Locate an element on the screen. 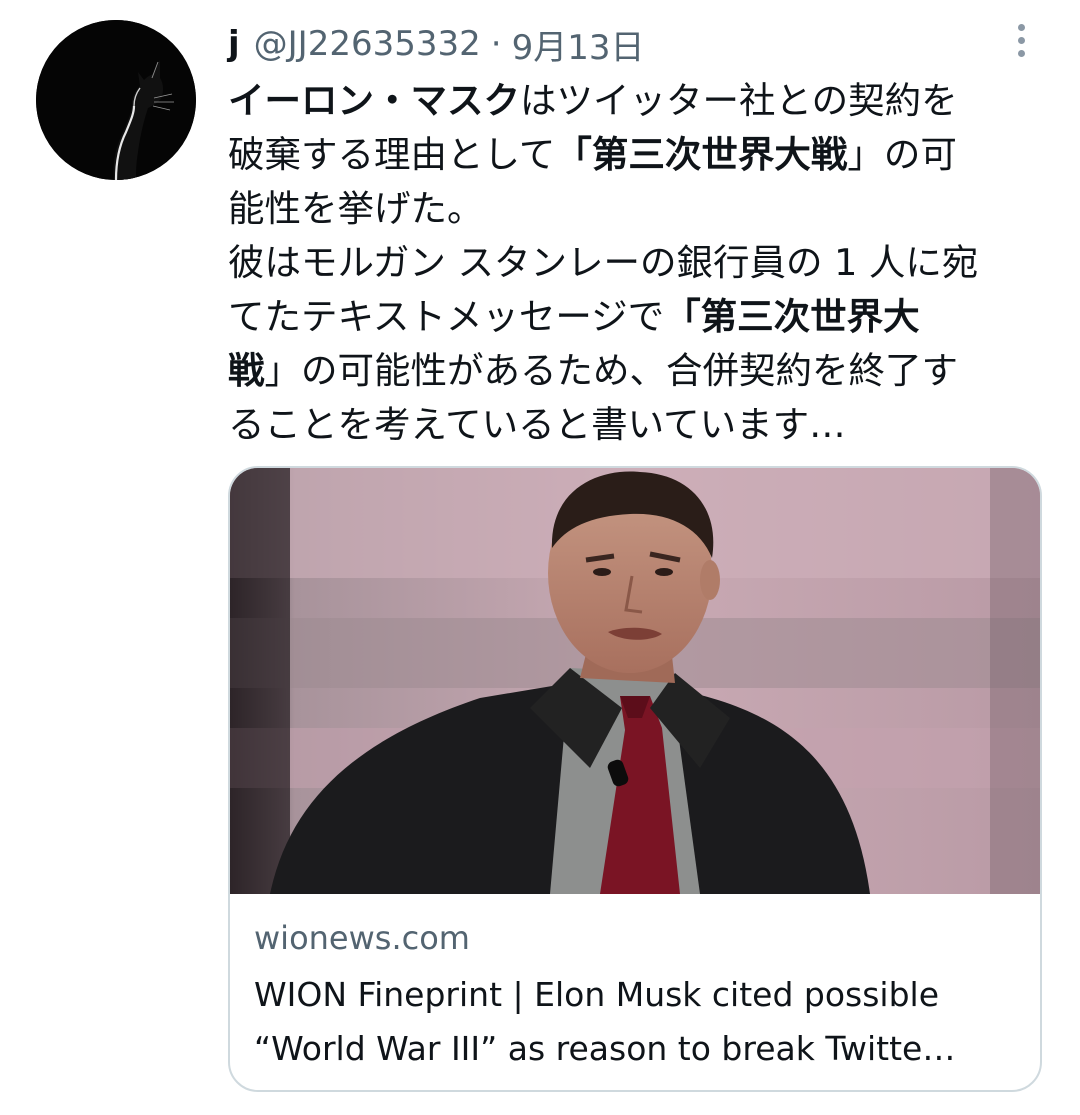  avatar is located at coordinates (116, 100).